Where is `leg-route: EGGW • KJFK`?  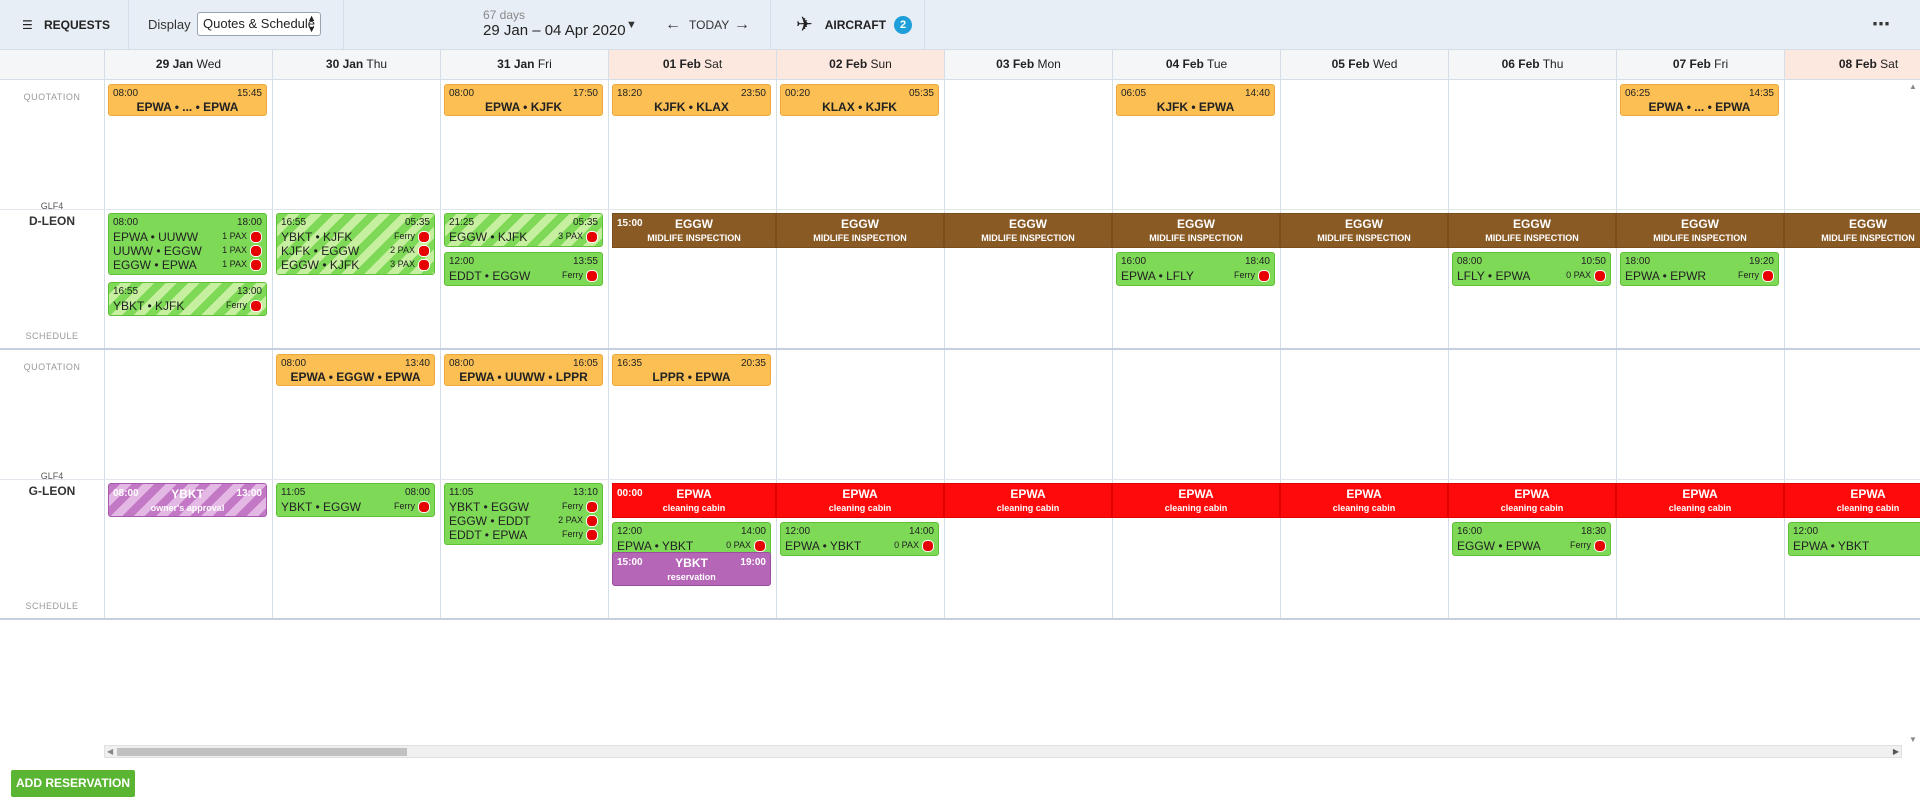
leg-route: EGGW • KJFK is located at coordinates (320, 265).